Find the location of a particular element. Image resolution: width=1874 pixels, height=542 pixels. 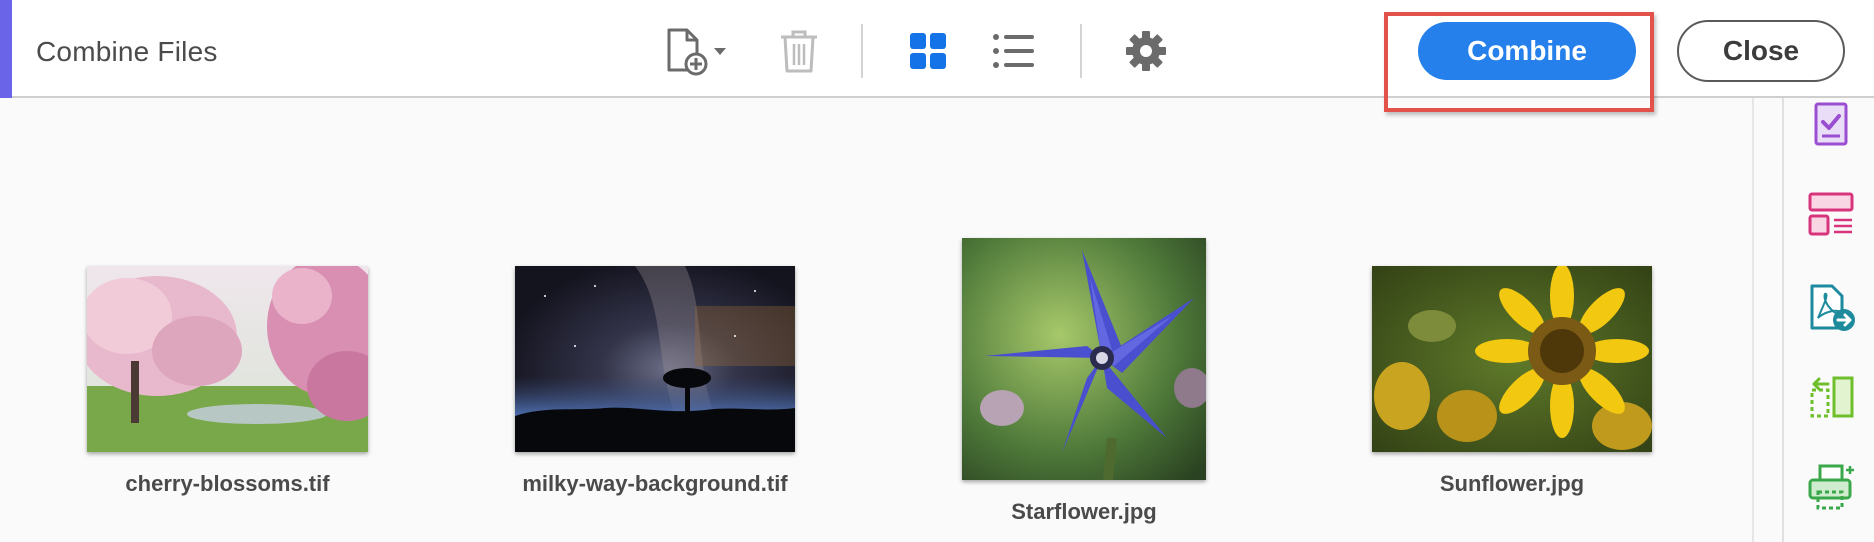

export-pdf-tool is located at coordinates (1832, 308).